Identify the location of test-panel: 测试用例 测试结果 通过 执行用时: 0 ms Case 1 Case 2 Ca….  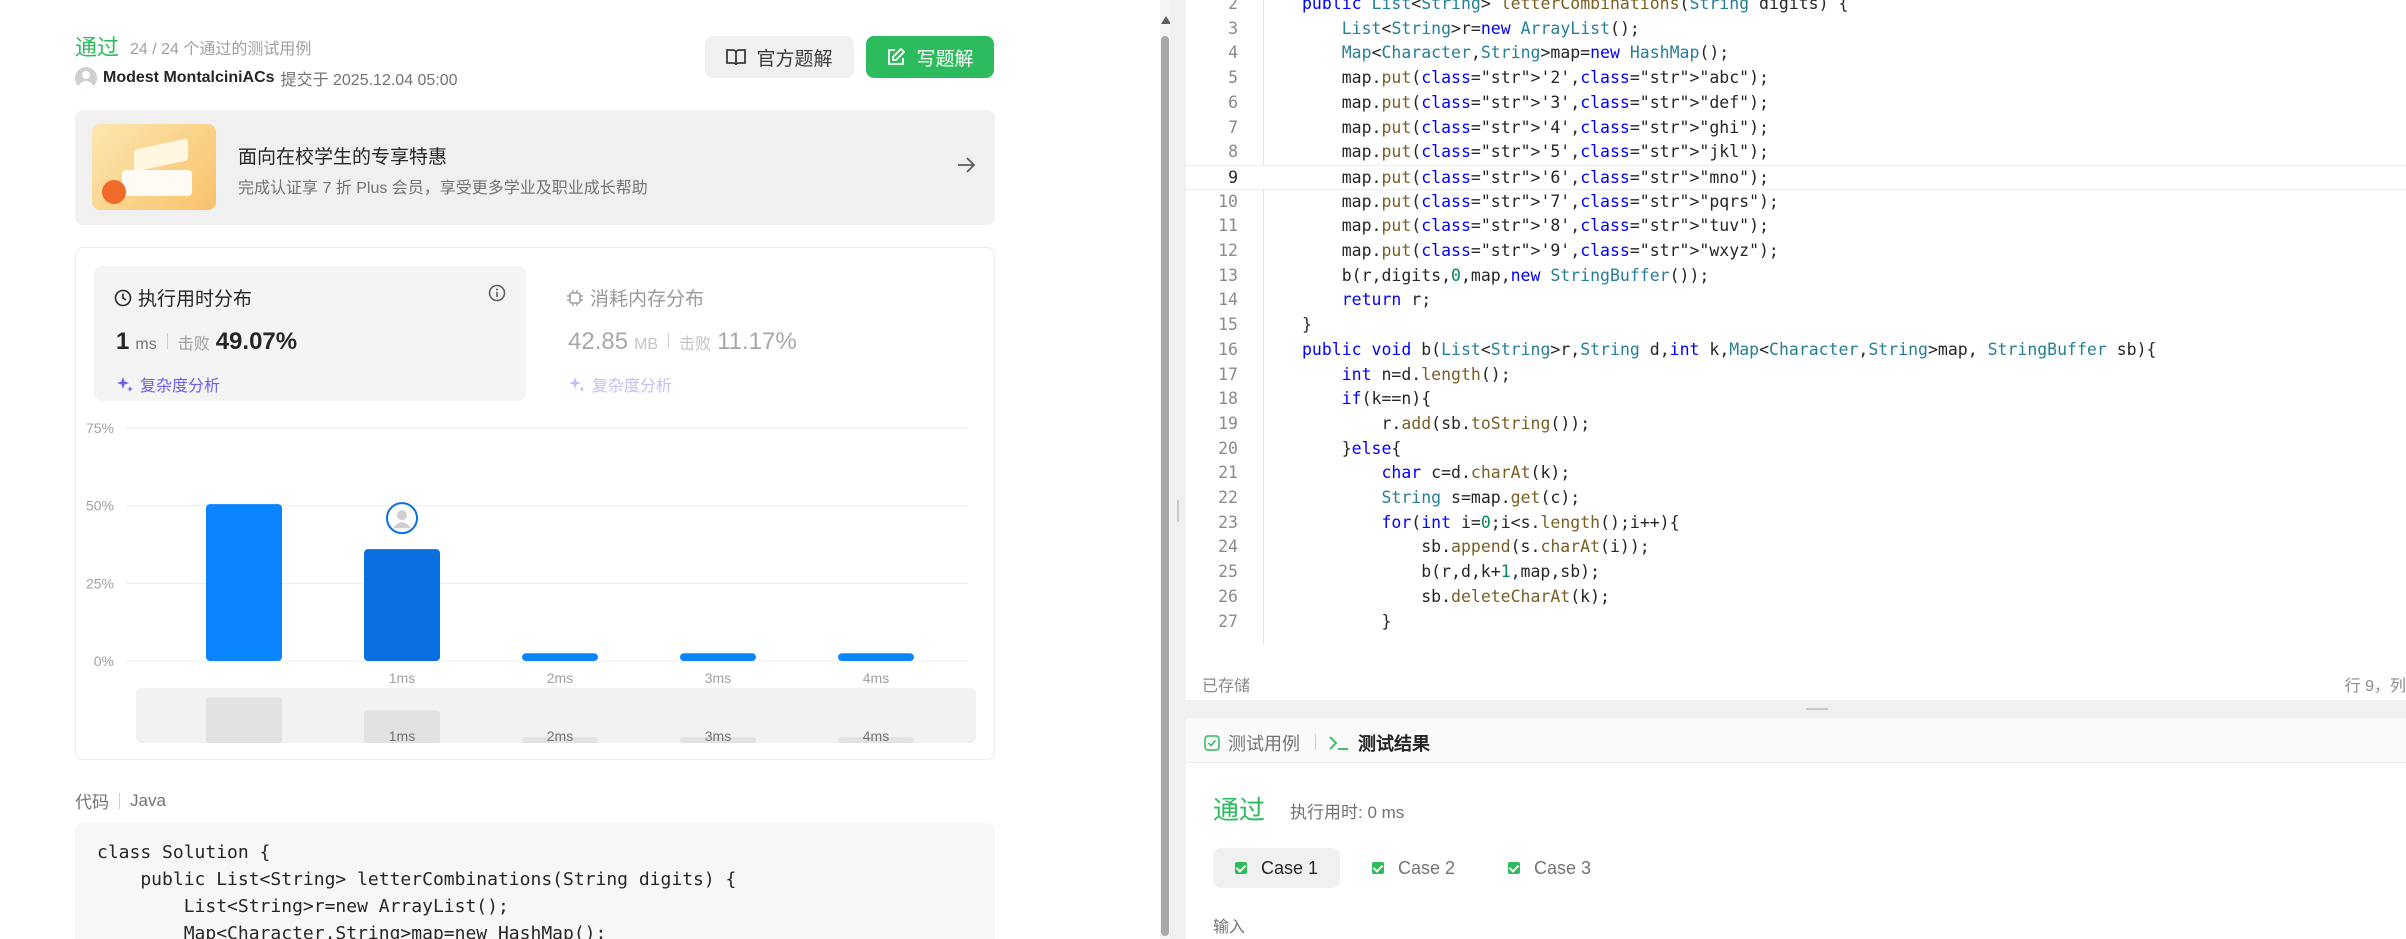
(1796, 828).